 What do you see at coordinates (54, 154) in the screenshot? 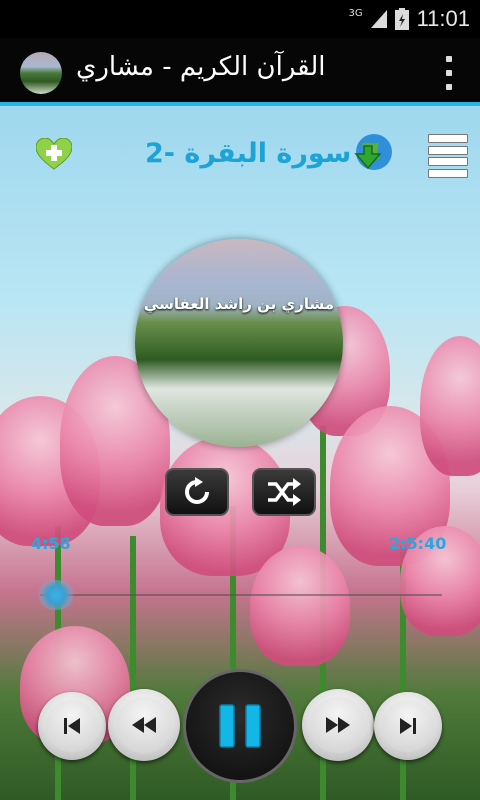
I see `favorite-add-icon` at bounding box center [54, 154].